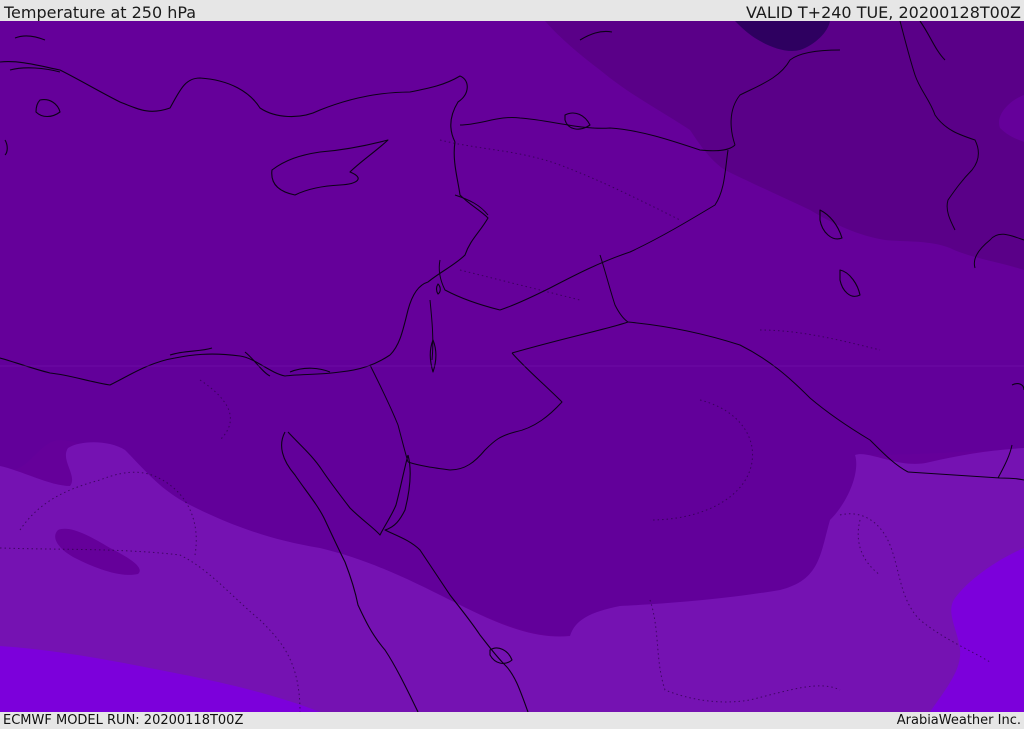 The image size is (1024, 729). What do you see at coordinates (958, 720) in the screenshot?
I see `credit-label: ArabiaWeather Inc.` at bounding box center [958, 720].